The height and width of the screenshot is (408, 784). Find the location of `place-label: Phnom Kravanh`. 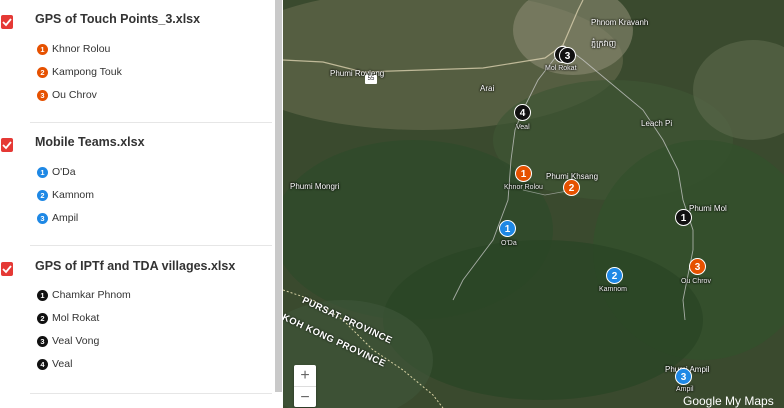

place-label: Phnom Kravanh is located at coordinates (620, 22).